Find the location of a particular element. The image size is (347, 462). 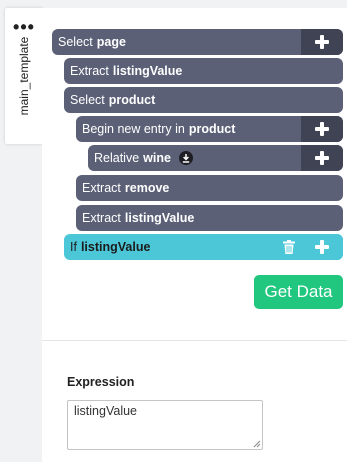

command-extract-listingvalue-2: Extract listingValue is located at coordinates (209, 218).